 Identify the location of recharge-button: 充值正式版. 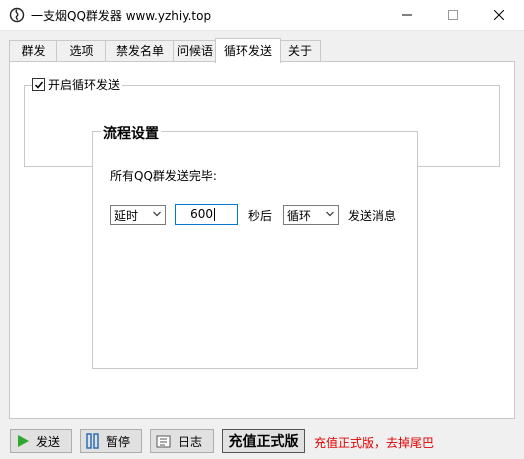
(263, 441).